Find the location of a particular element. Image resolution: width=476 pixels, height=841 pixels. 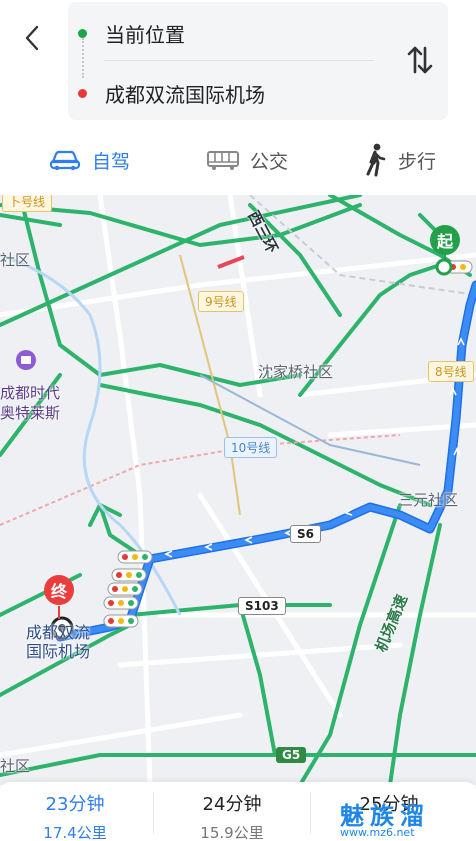

watermark-url: www.mz6.net is located at coordinates (377, 832).